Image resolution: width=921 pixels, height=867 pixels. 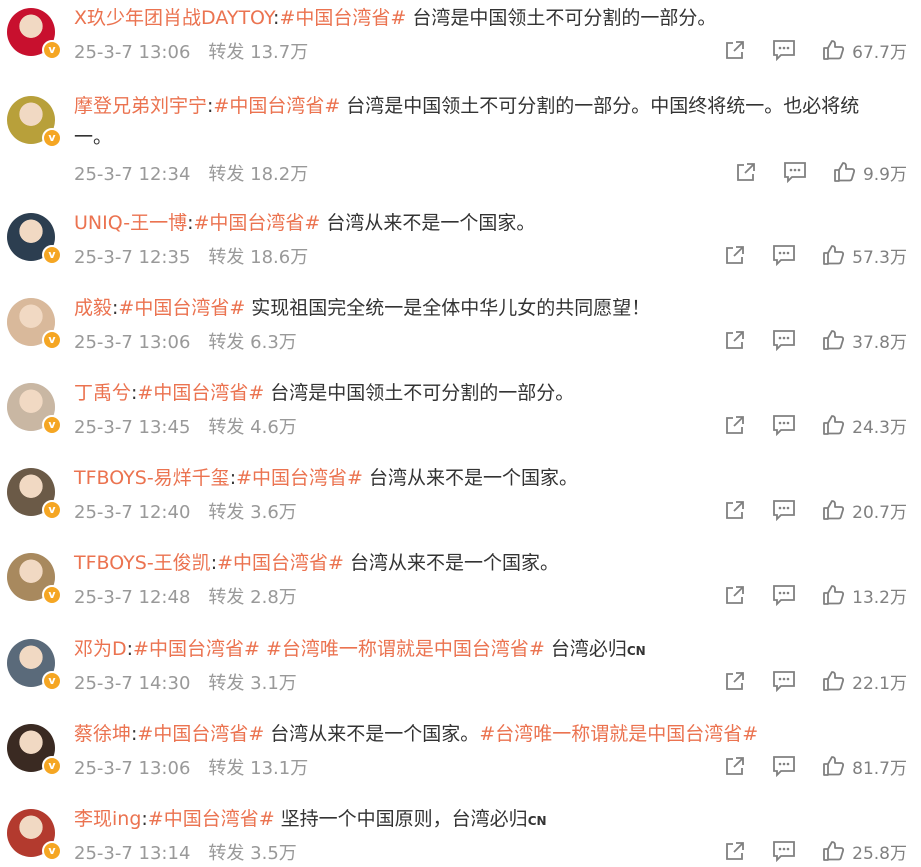 I want to click on comment-meta: 25-3-7 14:30 转发 3.1万, so click(x=185, y=682).